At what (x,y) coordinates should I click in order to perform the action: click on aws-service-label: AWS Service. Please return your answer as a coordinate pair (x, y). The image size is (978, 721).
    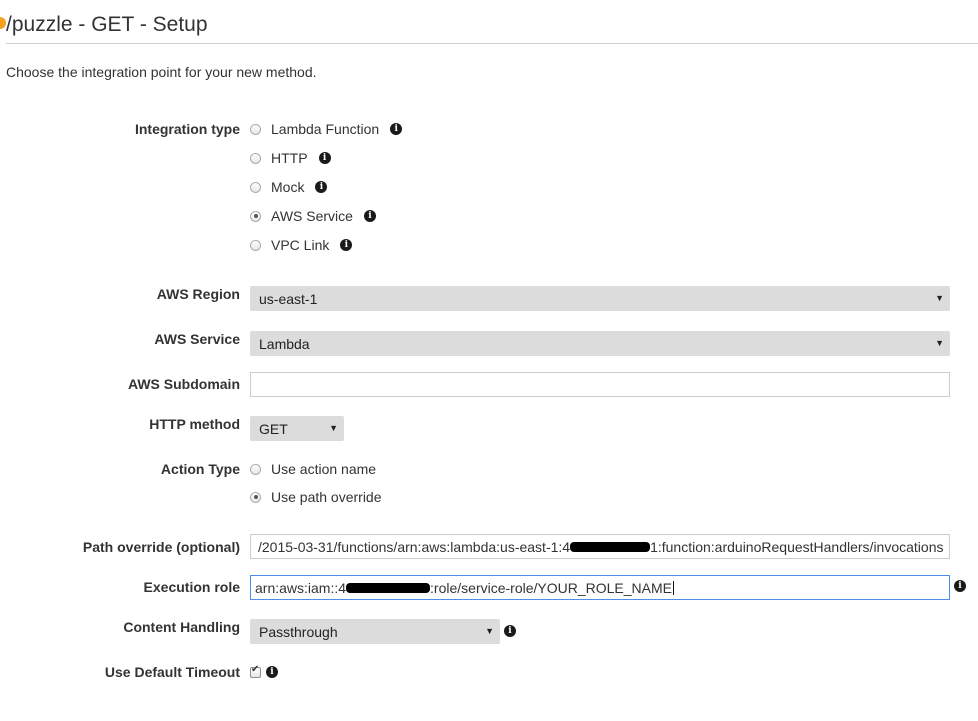
    Looking at the image, I should click on (197, 339).